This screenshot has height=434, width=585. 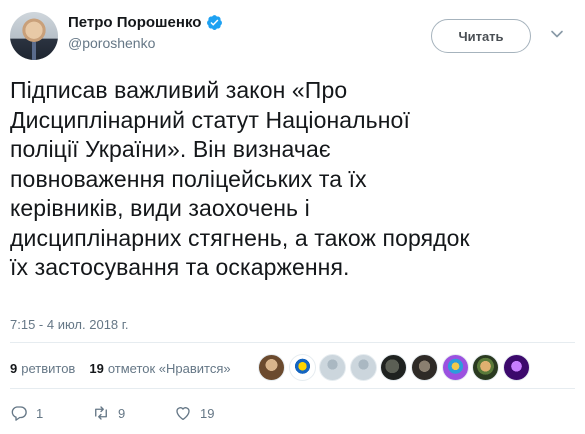 What do you see at coordinates (51, 413) in the screenshot?
I see `reply-button: 1` at bounding box center [51, 413].